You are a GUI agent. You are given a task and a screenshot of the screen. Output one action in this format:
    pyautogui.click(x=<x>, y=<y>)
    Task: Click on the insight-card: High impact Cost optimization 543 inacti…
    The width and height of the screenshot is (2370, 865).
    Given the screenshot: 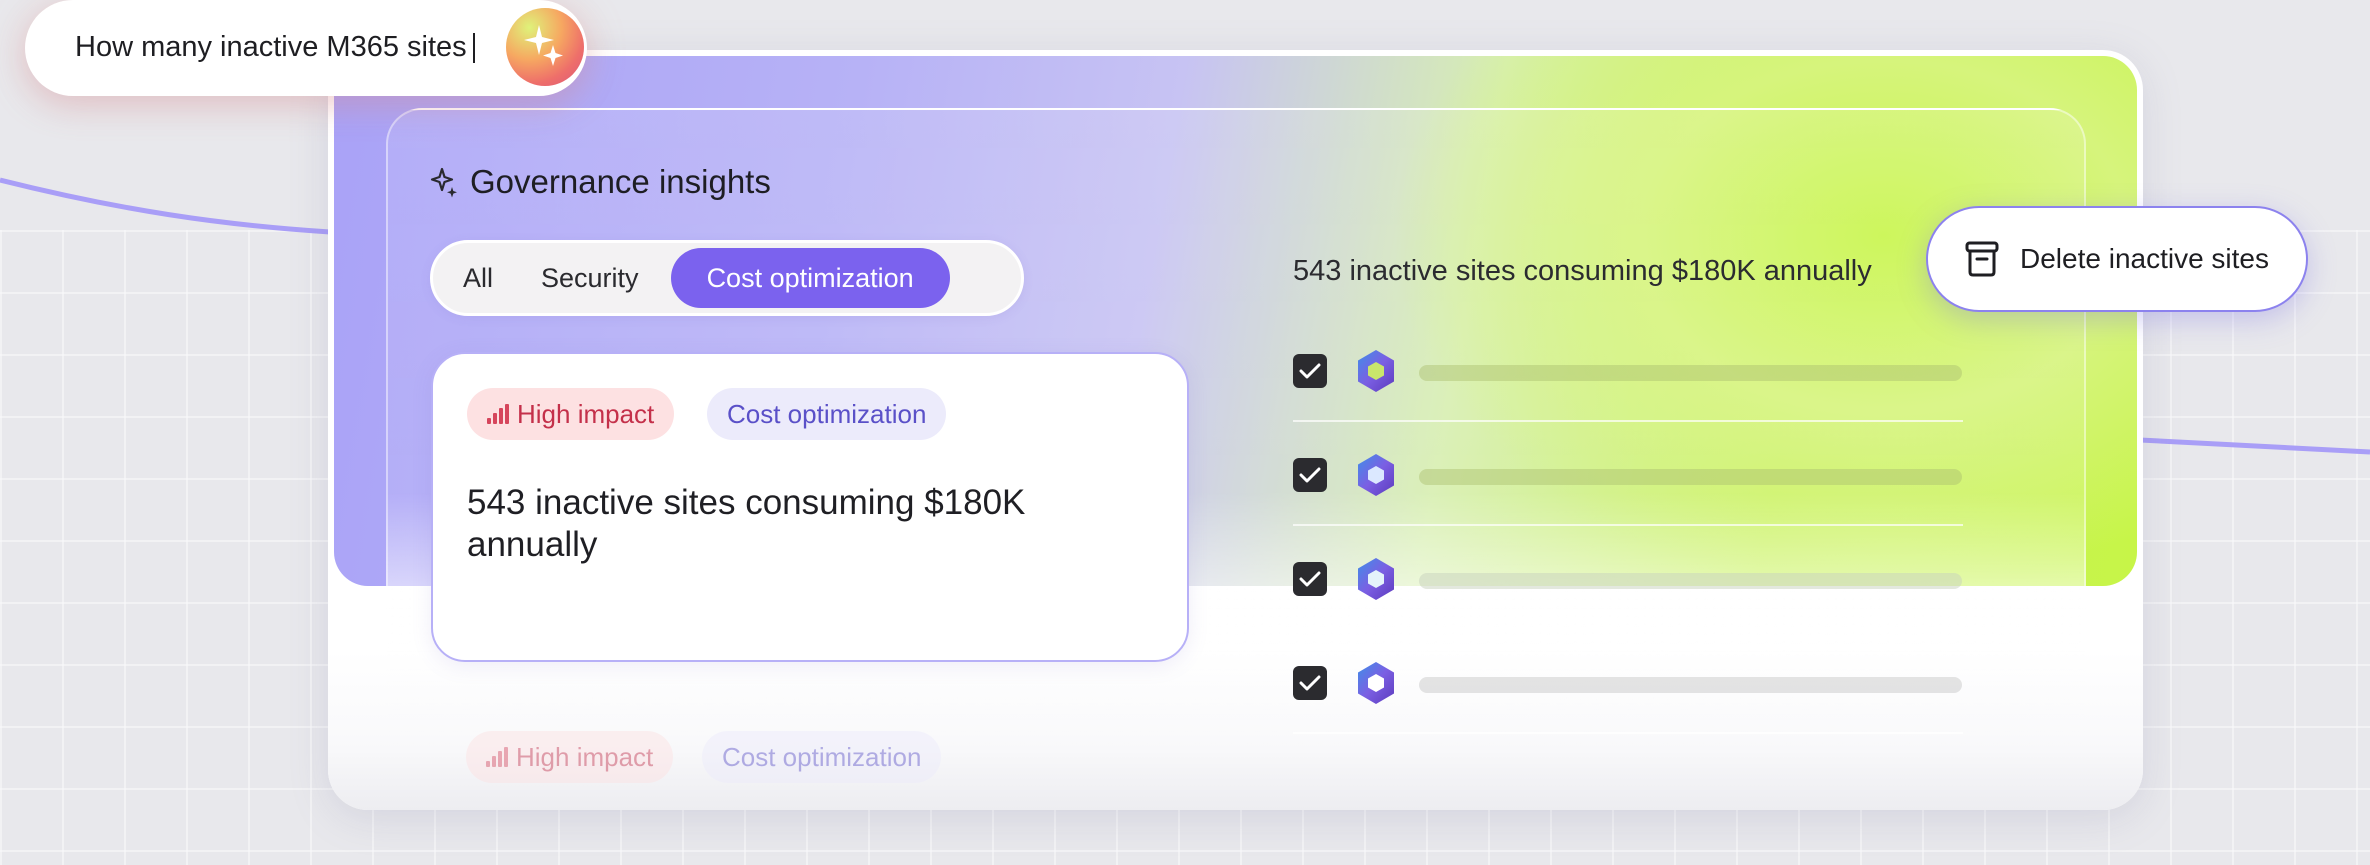 What is the action you would take?
    pyautogui.click(x=810, y=507)
    